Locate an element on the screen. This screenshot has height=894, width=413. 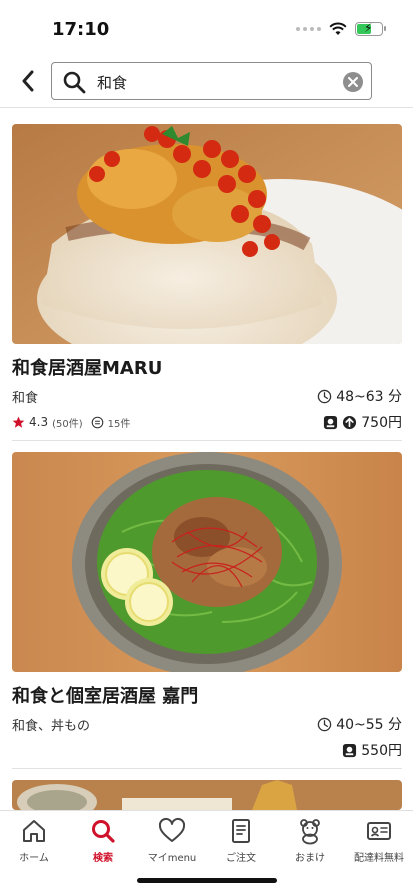
delivery-time: 48~63 分 is located at coordinates (359, 396).